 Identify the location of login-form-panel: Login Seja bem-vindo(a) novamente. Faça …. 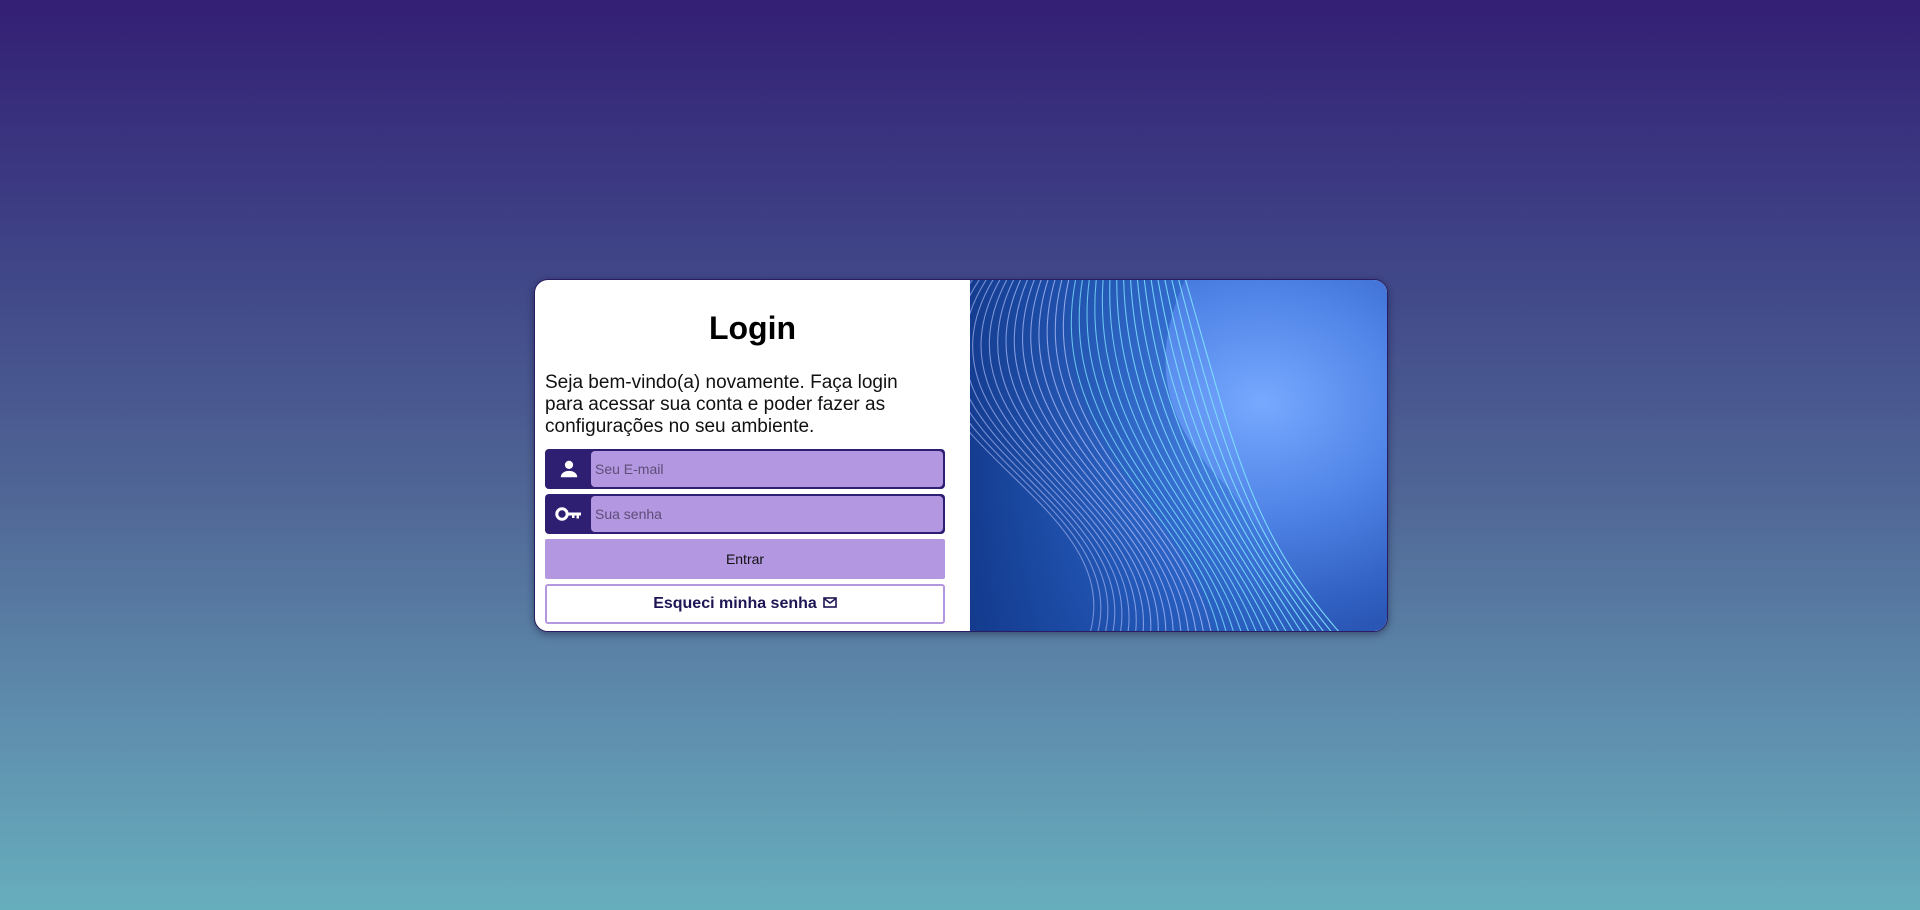
(752, 455).